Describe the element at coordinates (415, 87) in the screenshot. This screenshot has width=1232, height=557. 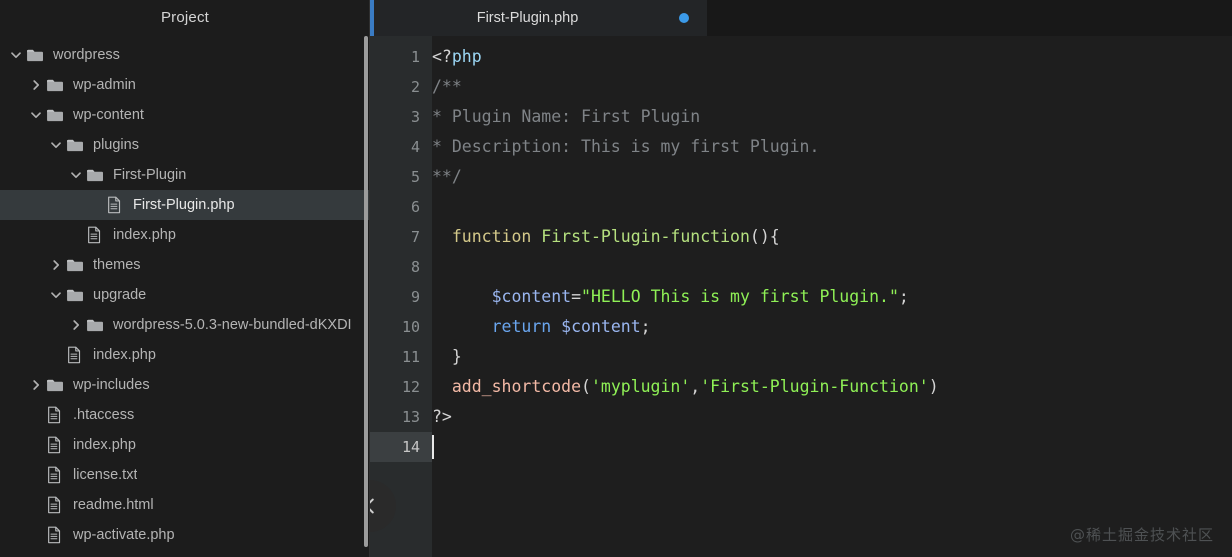
I see `line-number: 2` at that location.